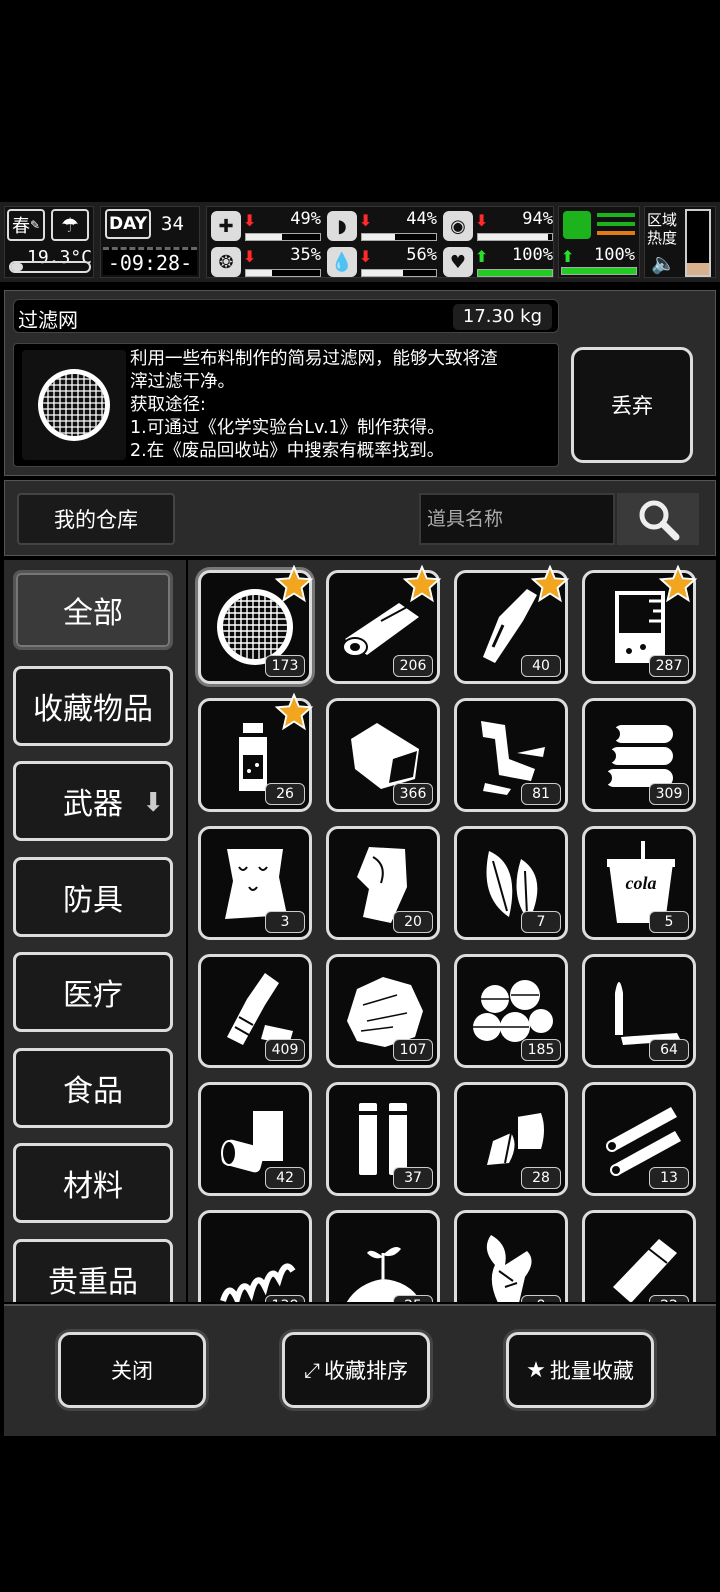 This screenshot has width=720, height=1592. What do you see at coordinates (356, 1370) in the screenshot?
I see `sort-favorites-button: ⤢ 收藏排序` at bounding box center [356, 1370].